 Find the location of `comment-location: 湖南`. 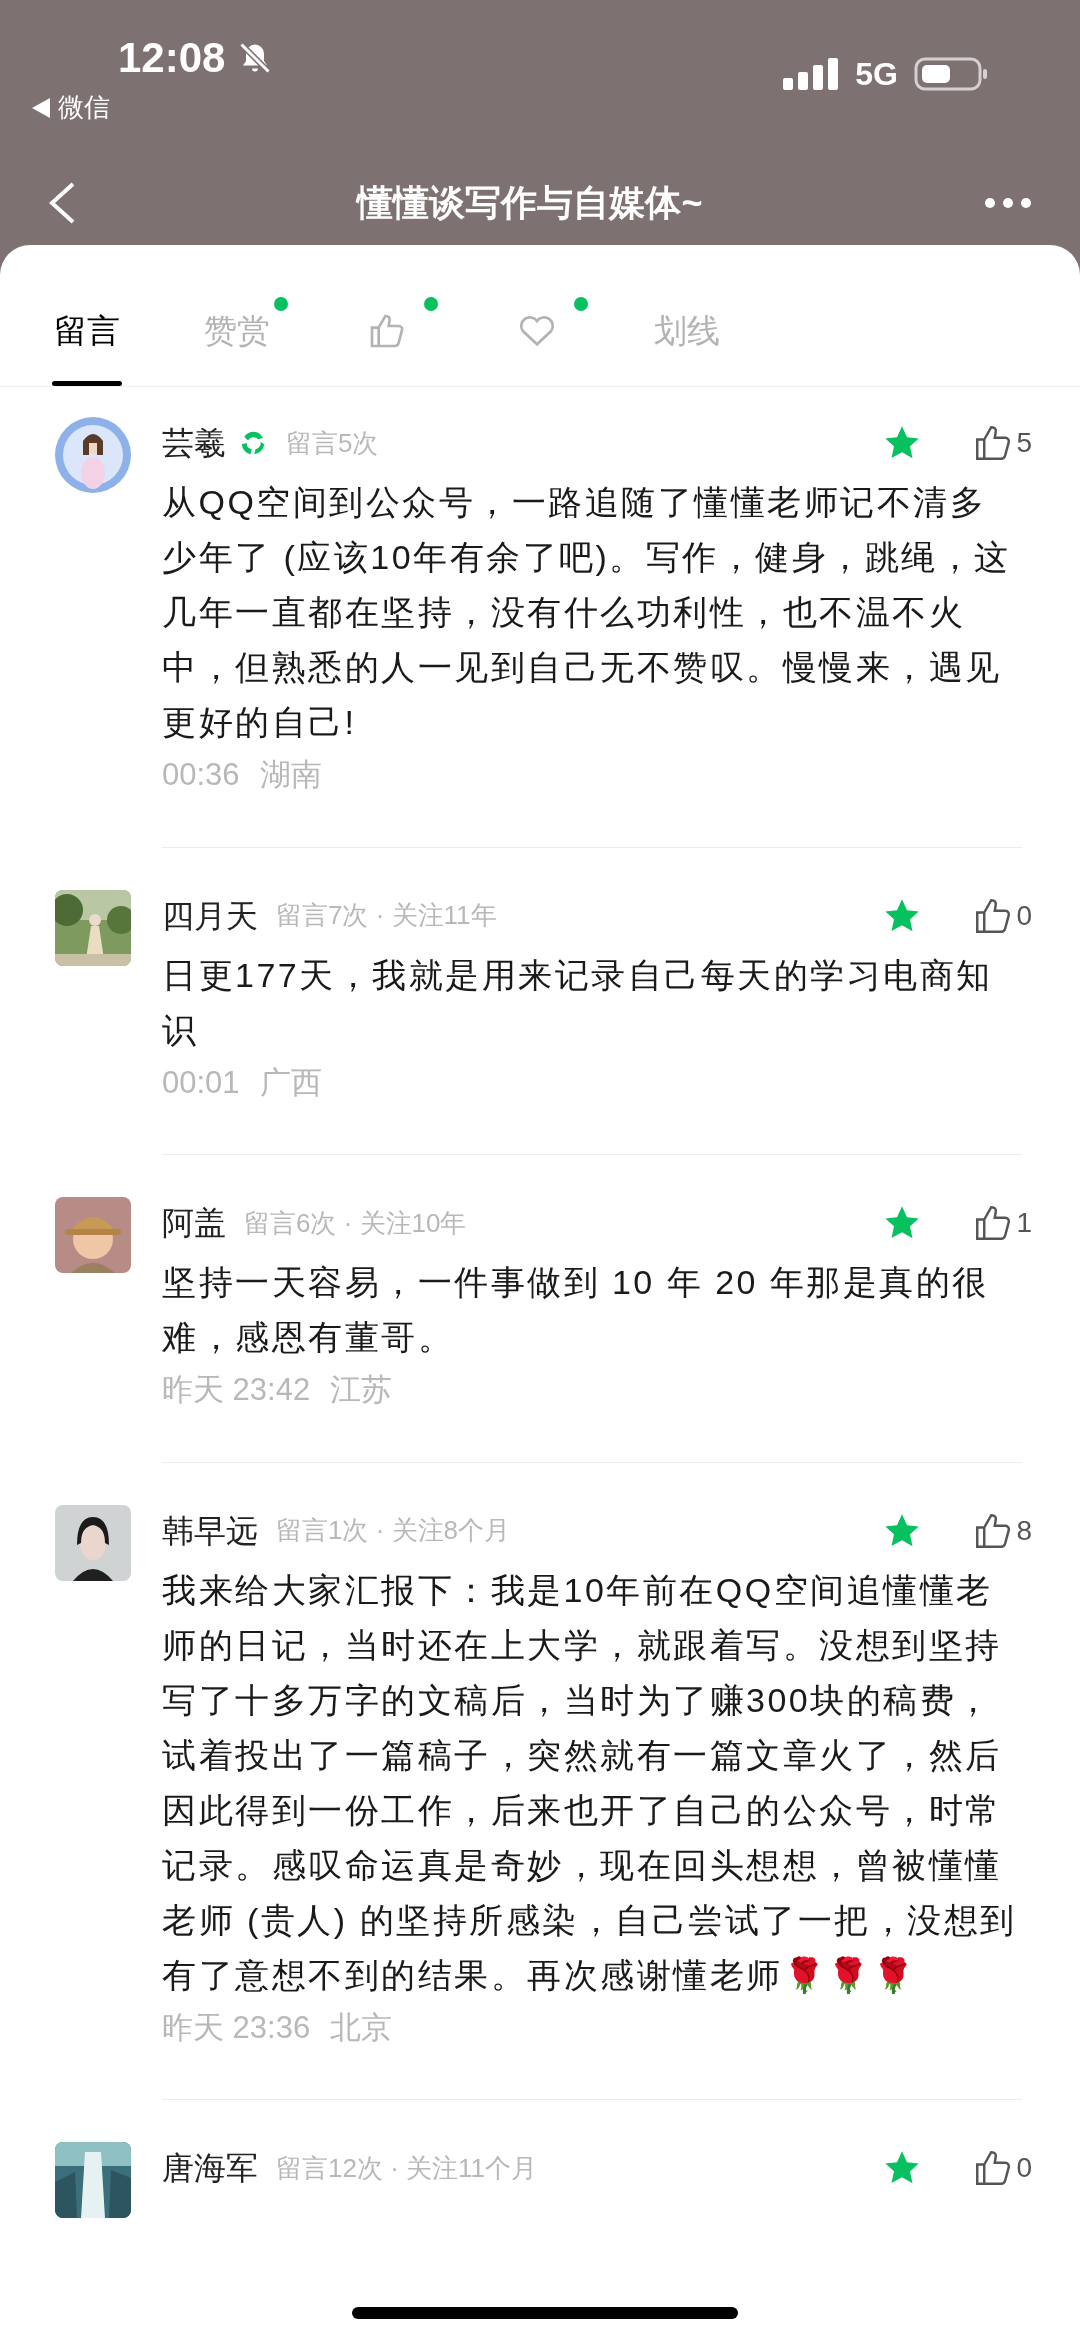

comment-location: 湖南 is located at coordinates (290, 775).